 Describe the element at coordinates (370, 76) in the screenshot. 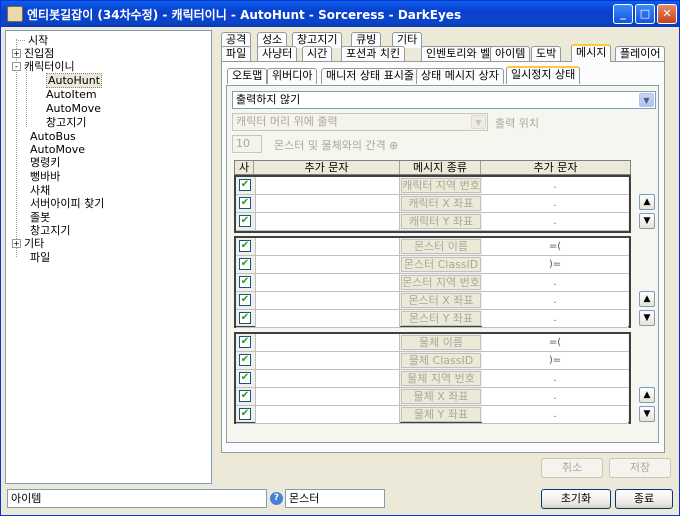

I see `subtab-manager-status: 매니저 상태 표시줄` at that location.